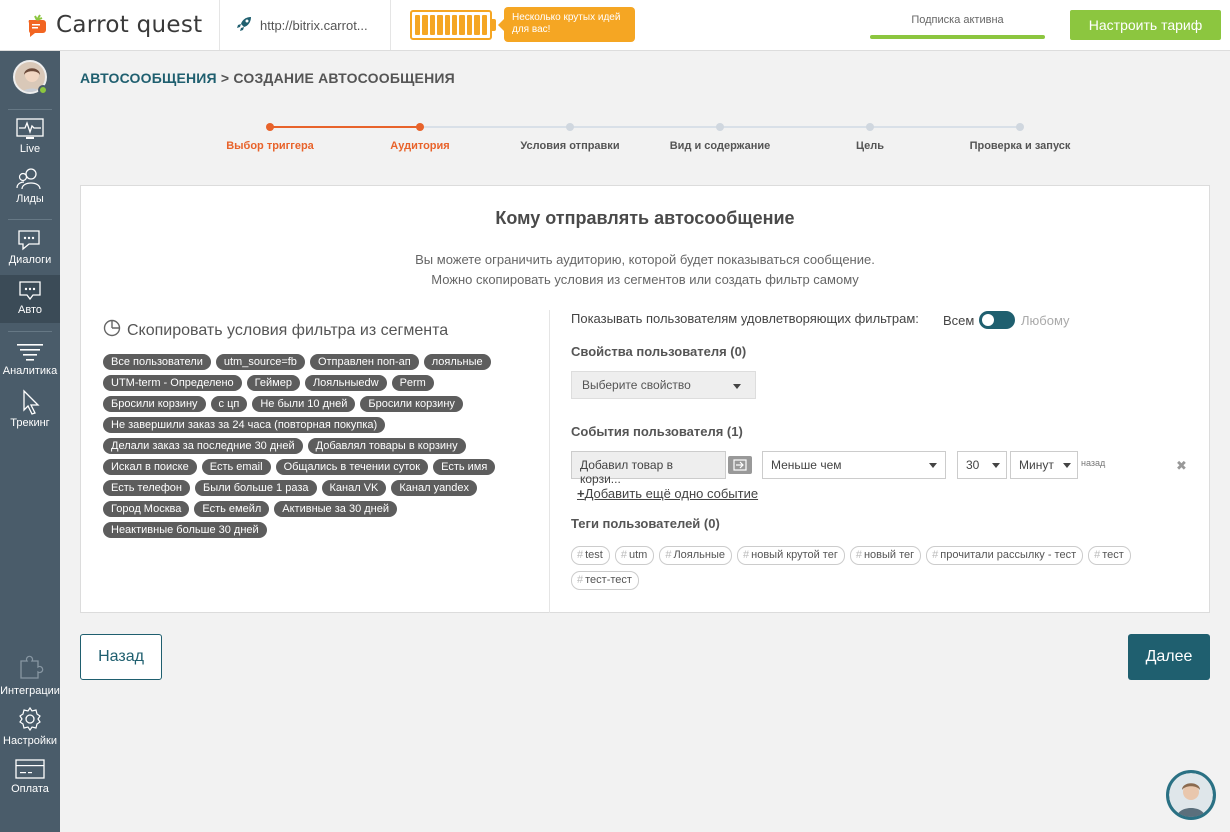 The width and height of the screenshot is (1230, 832). What do you see at coordinates (335, 509) in the screenshot?
I see `segment-tag: Активные за 30 дней` at bounding box center [335, 509].